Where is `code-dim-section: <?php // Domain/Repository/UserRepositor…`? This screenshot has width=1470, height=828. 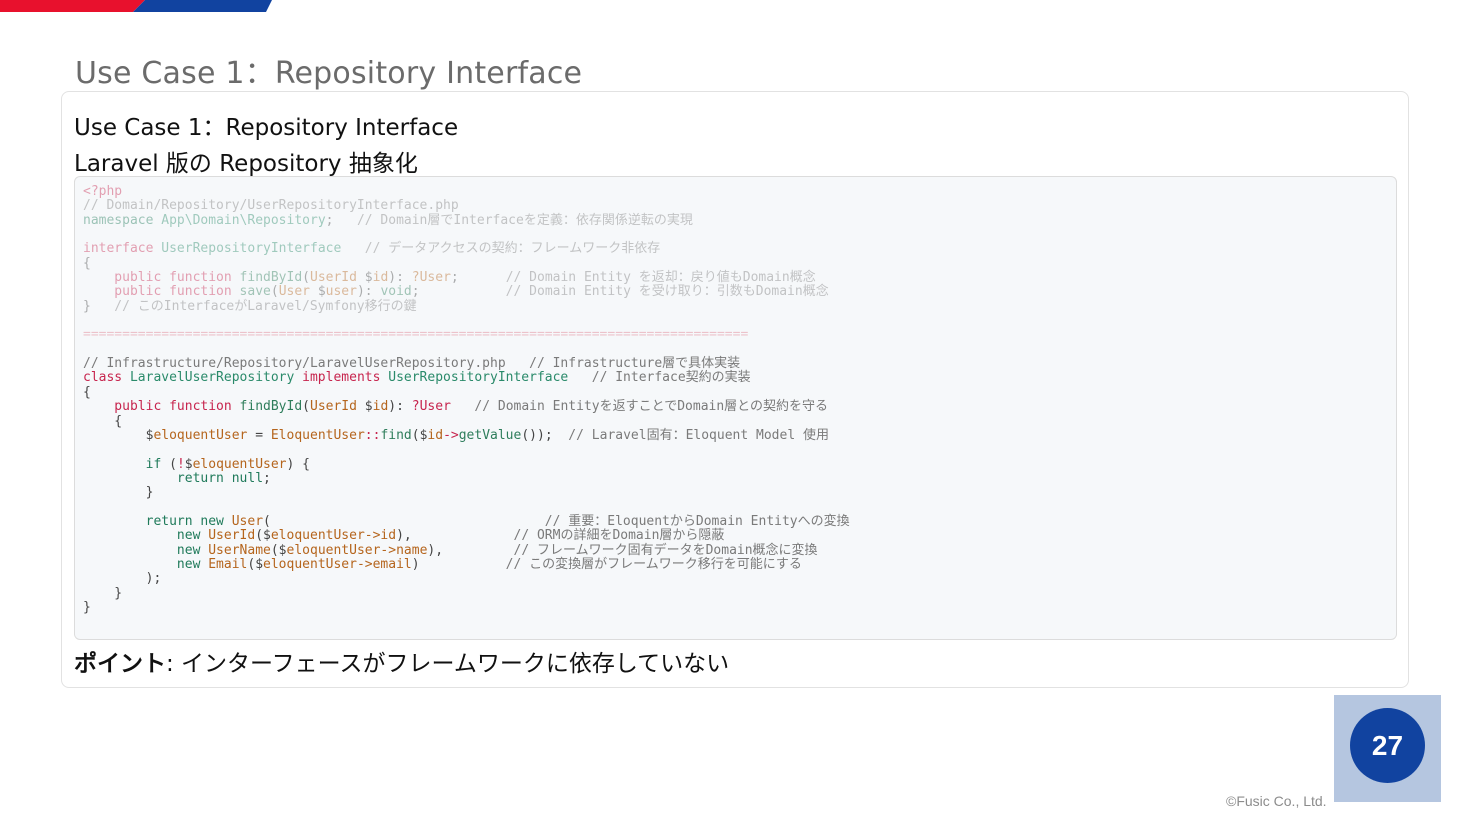
code-dim-section: <?php // Domain/Repository/UserRepositor… is located at coordinates (456, 263).